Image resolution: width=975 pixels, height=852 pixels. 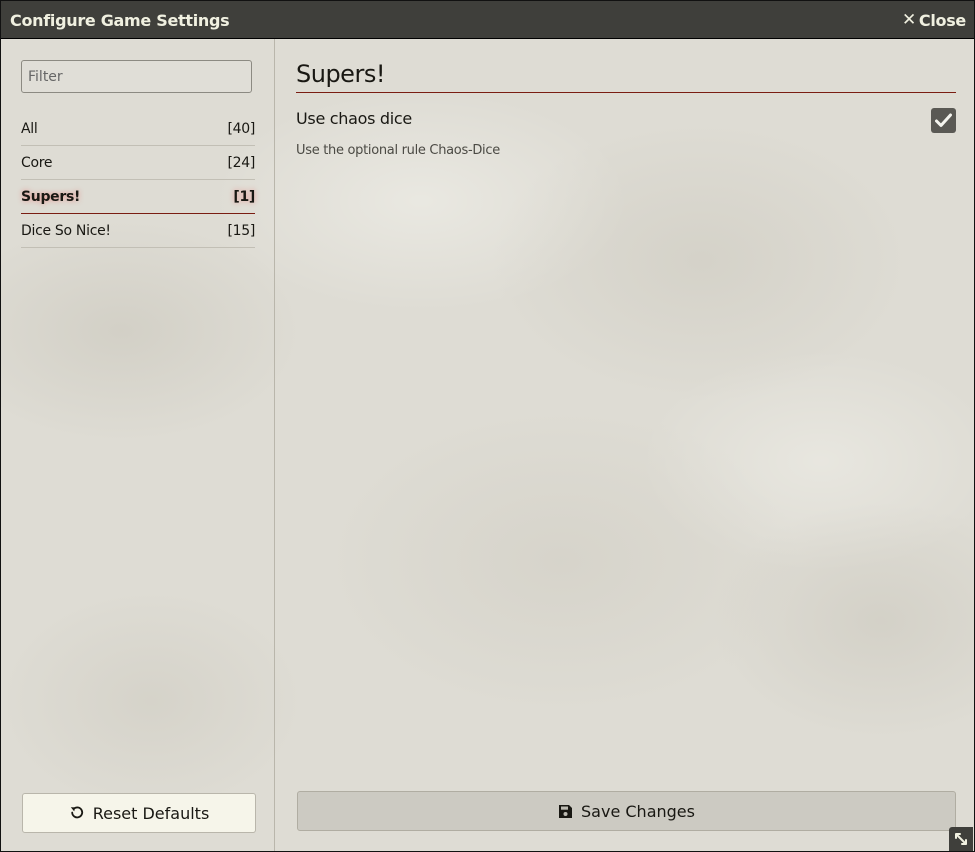 What do you see at coordinates (566, 811) in the screenshot?
I see `save-icon` at bounding box center [566, 811].